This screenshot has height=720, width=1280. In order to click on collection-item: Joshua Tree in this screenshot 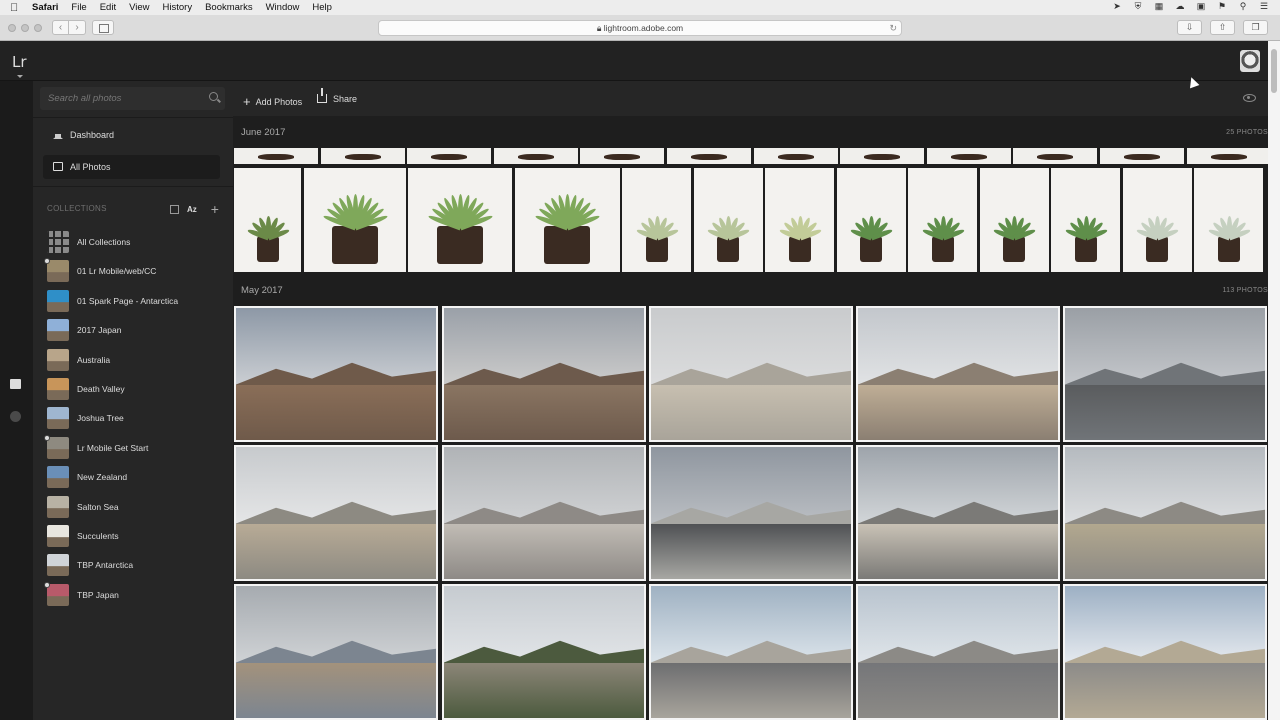, I will do `click(137, 418)`.